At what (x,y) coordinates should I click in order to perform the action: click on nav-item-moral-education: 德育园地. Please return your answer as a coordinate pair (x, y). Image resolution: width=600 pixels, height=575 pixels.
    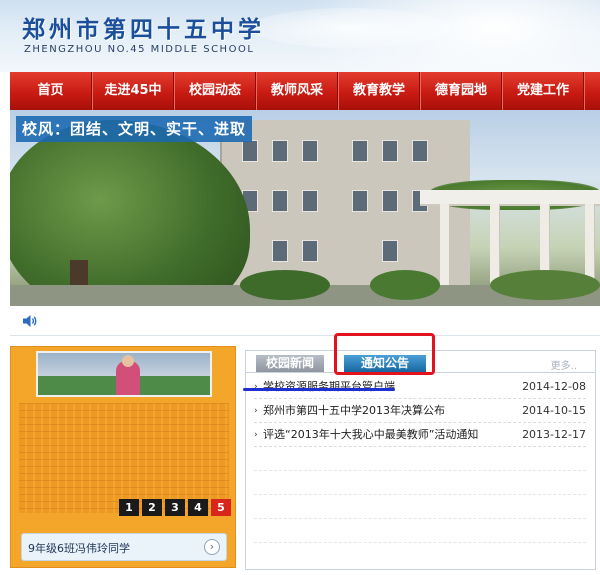
    Looking at the image, I should click on (461, 91).